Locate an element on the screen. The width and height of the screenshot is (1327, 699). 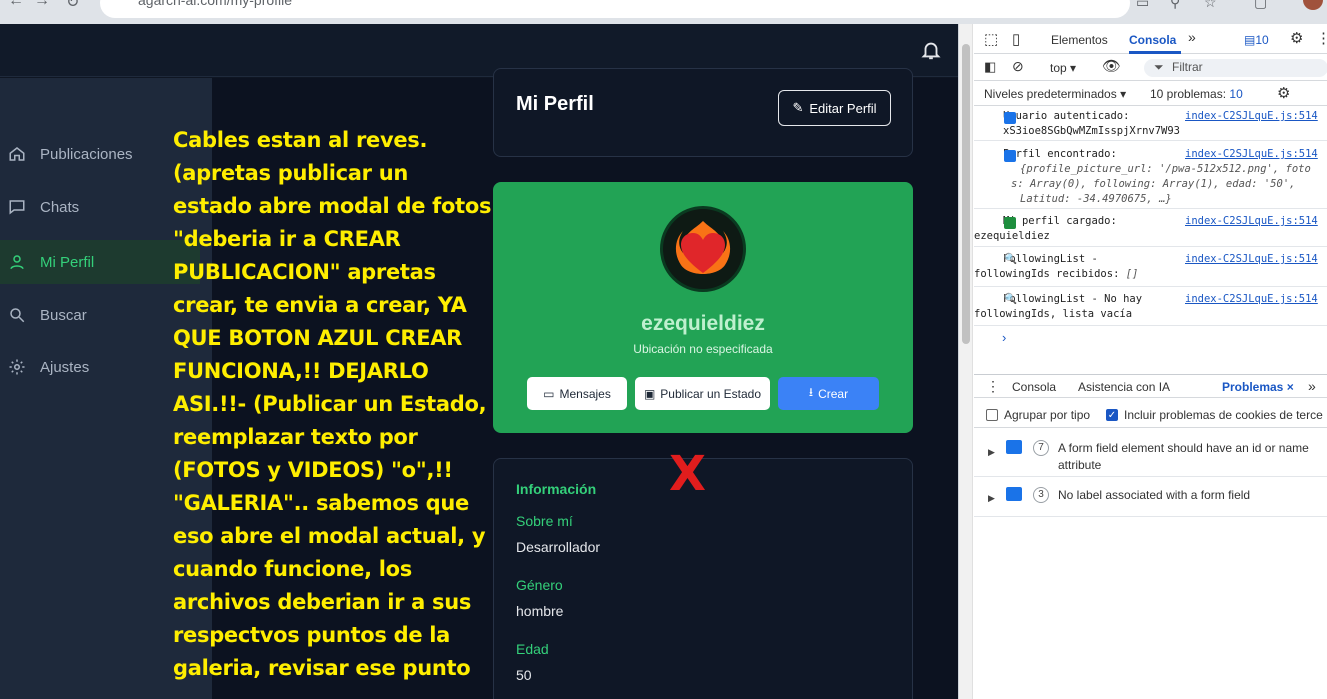
home-icon is located at coordinates (17, 154).